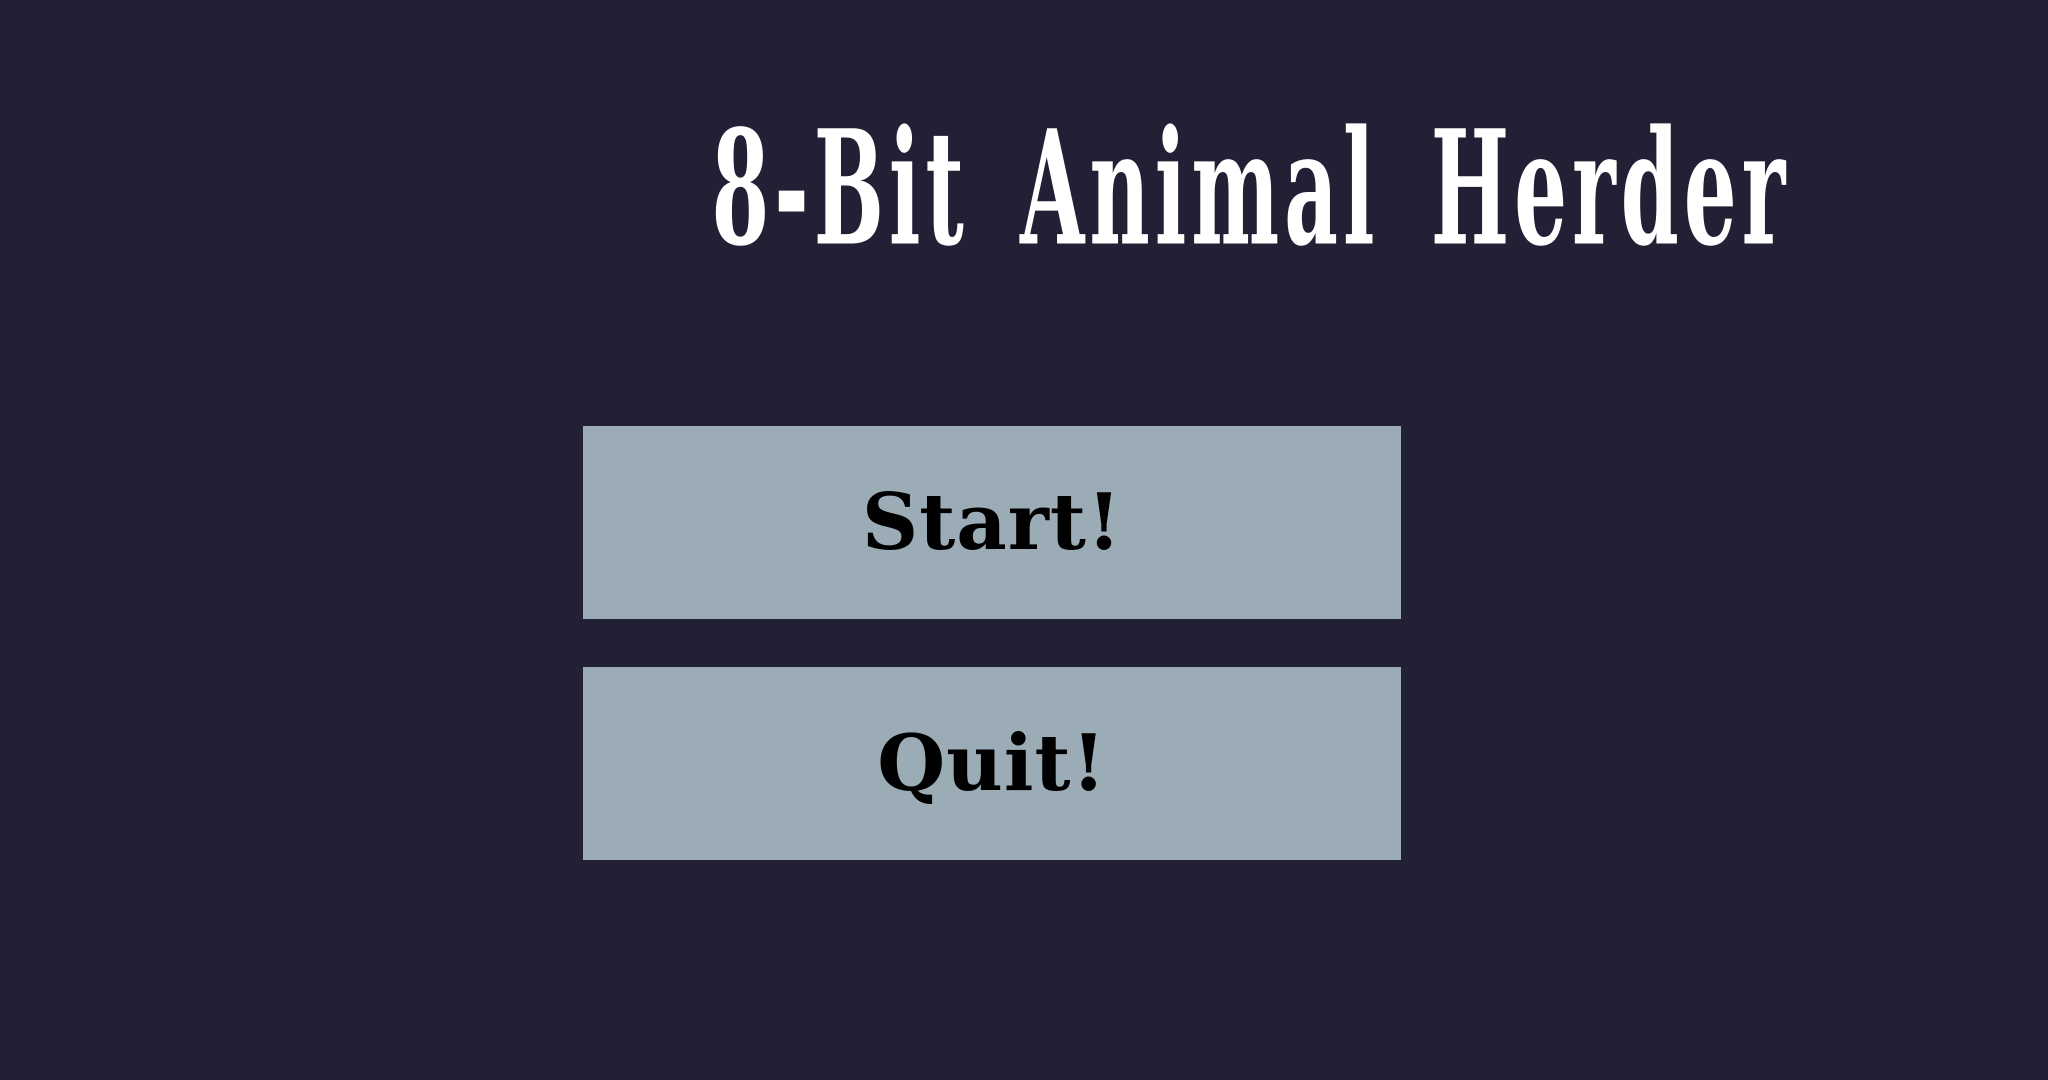  Describe the element at coordinates (1251, 188) in the screenshot. I see `game-title: 8-Bit Animal Herder` at that location.